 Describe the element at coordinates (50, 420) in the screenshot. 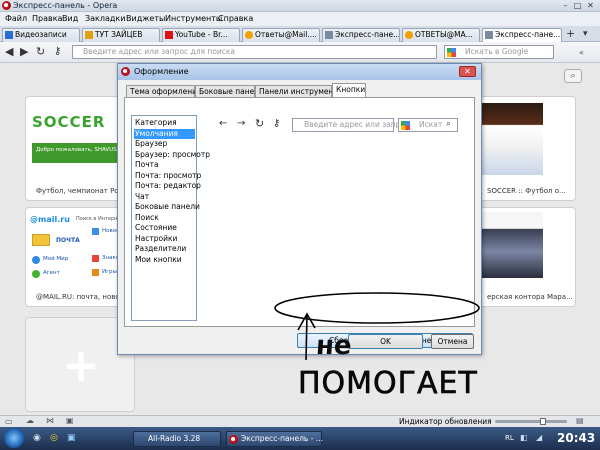

I see `share-icon: ⋈` at that location.